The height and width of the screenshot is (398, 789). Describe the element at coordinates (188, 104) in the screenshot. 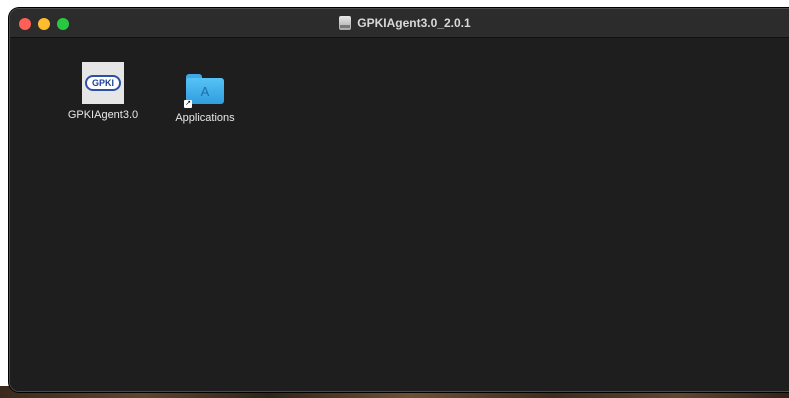

I see `alias-arrow-icon: ↗` at that location.